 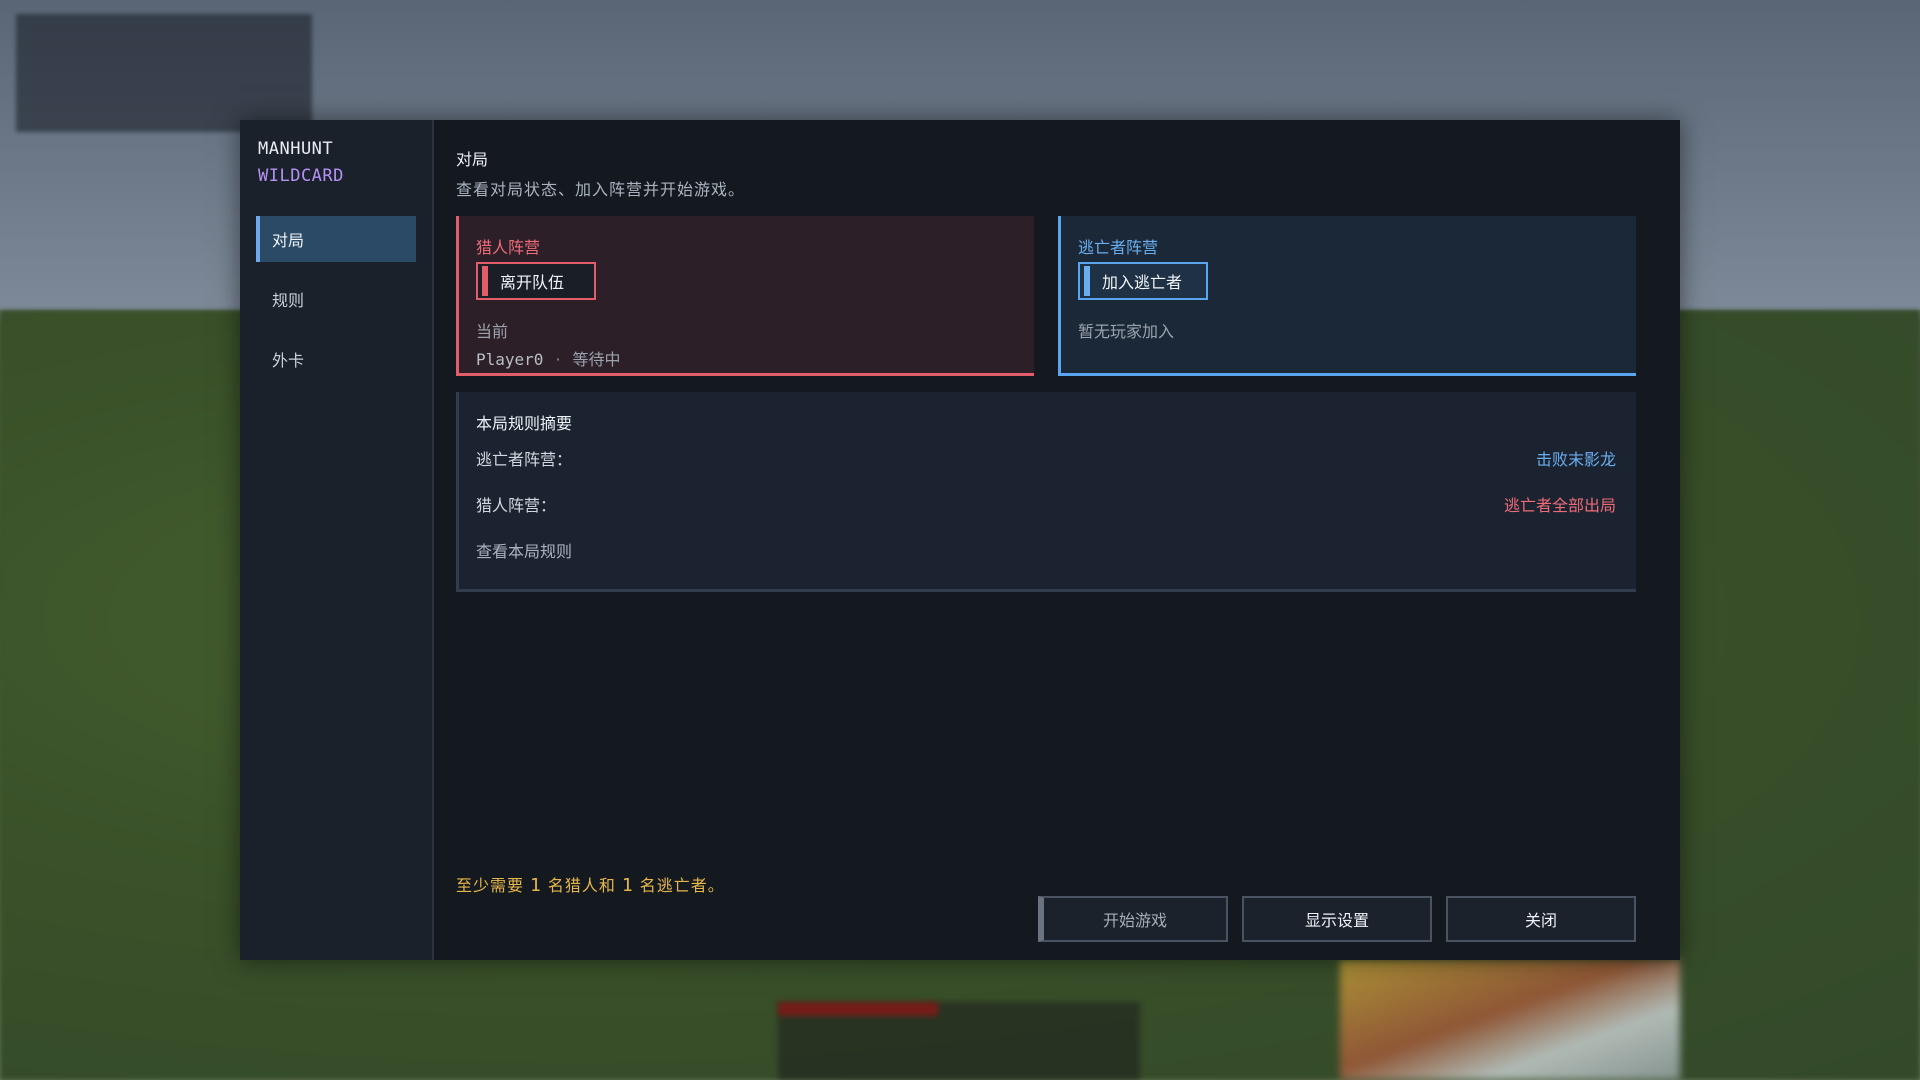 I want to click on close-label: 关闭, so click(x=1540, y=920).